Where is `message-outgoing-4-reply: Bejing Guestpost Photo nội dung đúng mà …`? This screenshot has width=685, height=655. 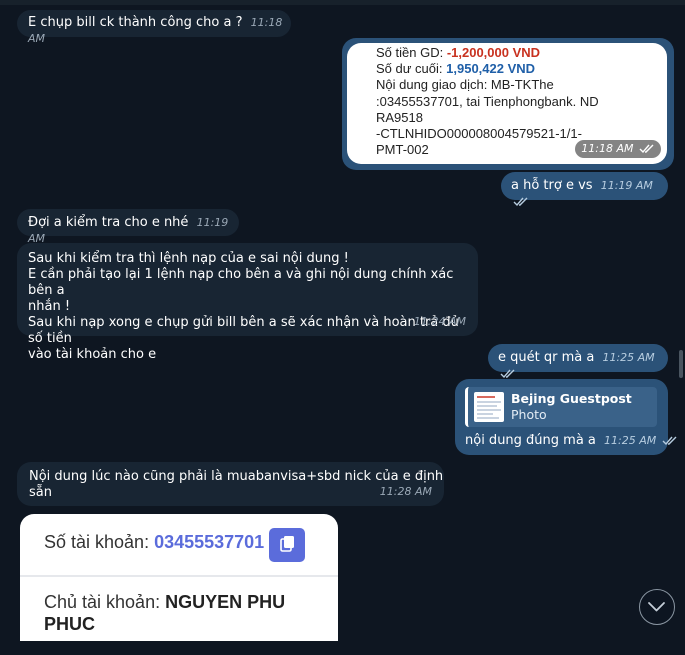
message-outgoing-4-reply: Bejing Guestpost Photo nội dung đúng mà … is located at coordinates (566, 417).